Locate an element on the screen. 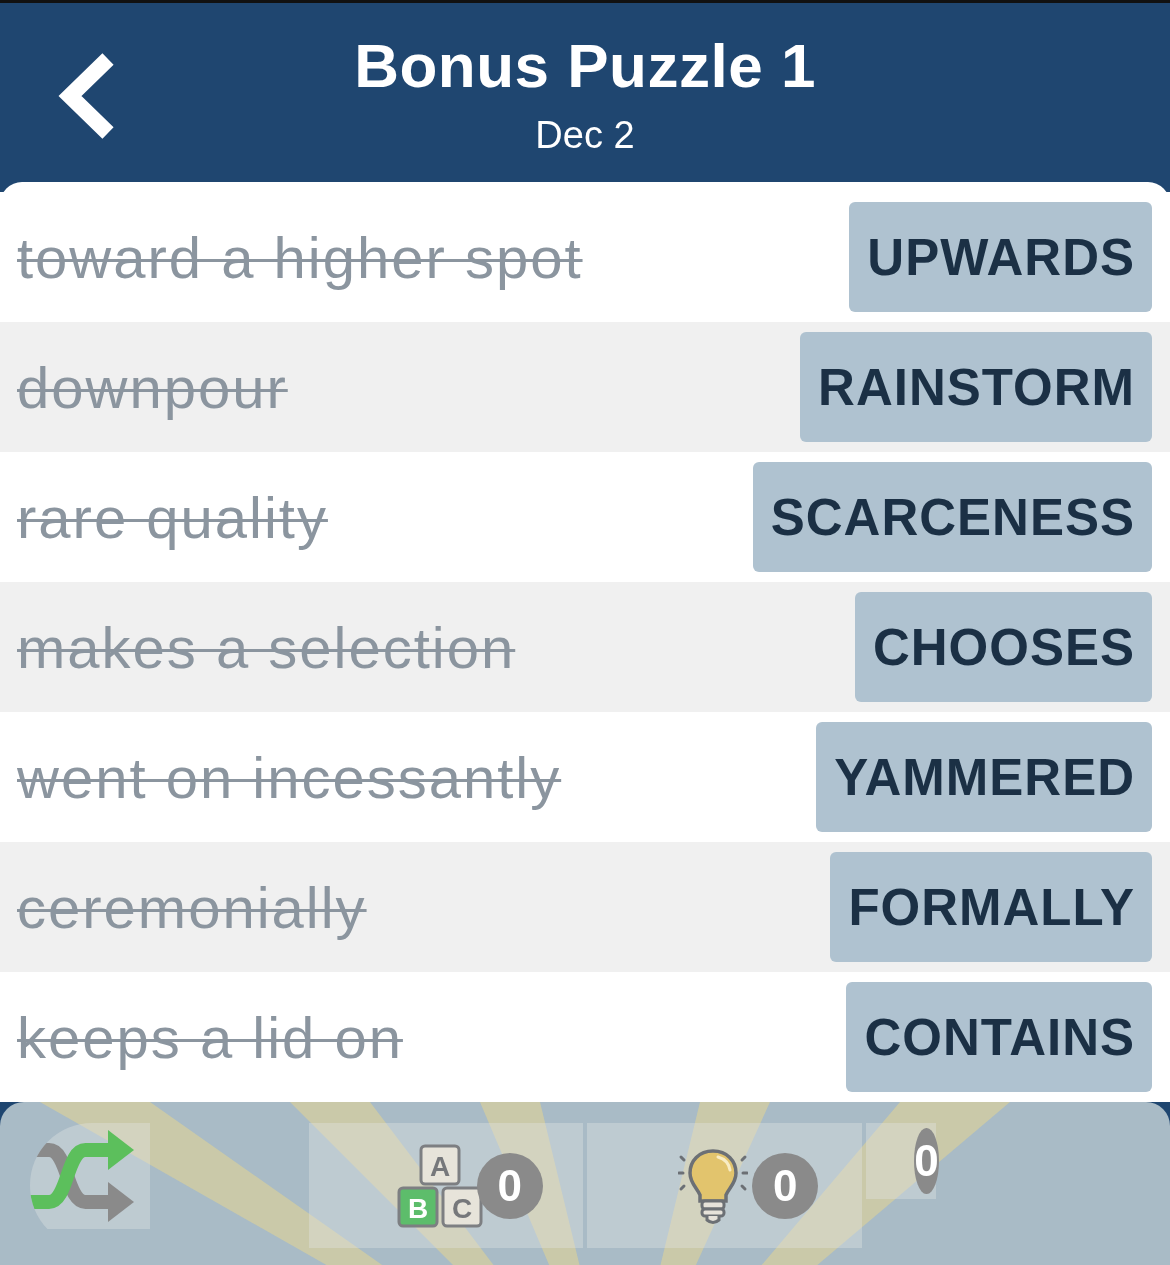 Image resolution: width=1170 pixels, height=1265 pixels. clue-text: ceremonially is located at coordinates (192, 907).